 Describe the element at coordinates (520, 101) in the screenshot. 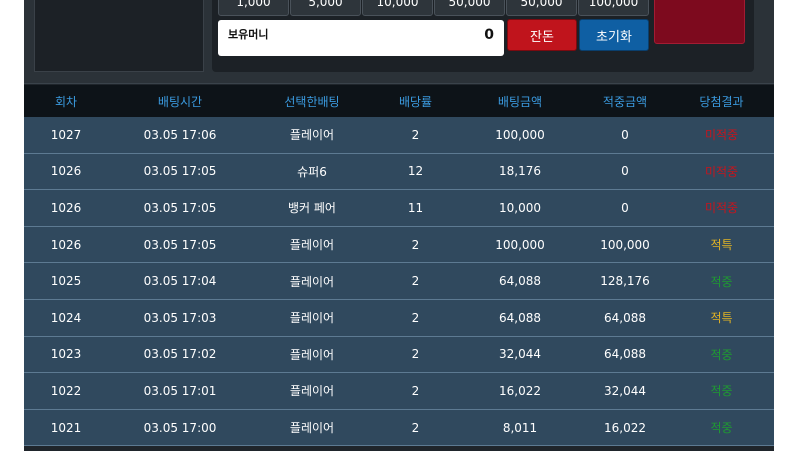

I see `header-amount: 배팅금액` at that location.